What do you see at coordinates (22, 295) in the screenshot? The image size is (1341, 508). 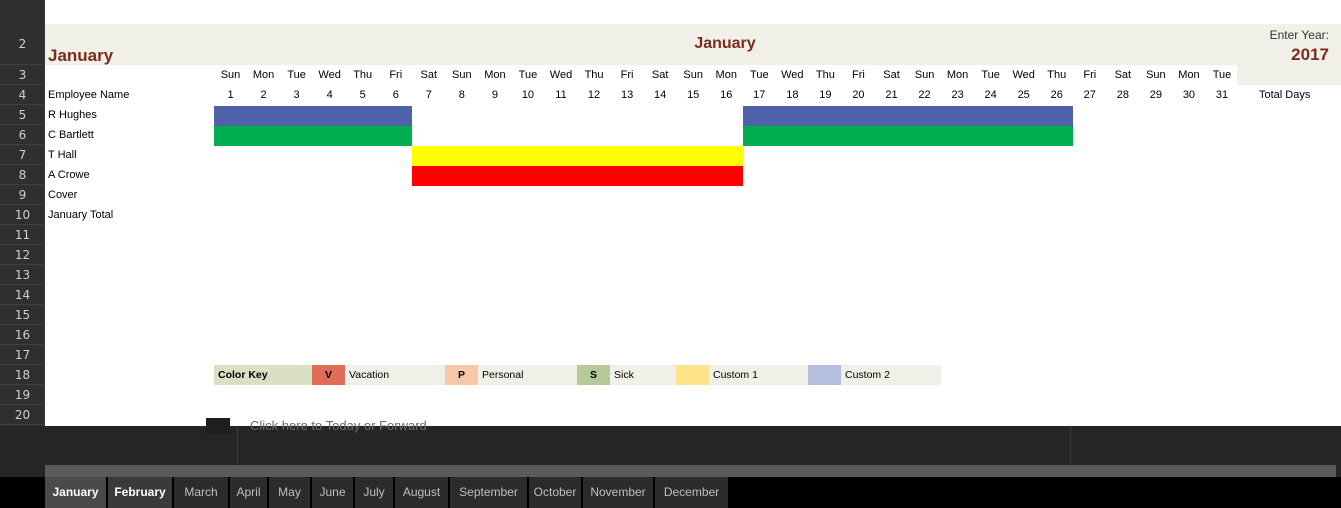 I see `row-number: 14` at bounding box center [22, 295].